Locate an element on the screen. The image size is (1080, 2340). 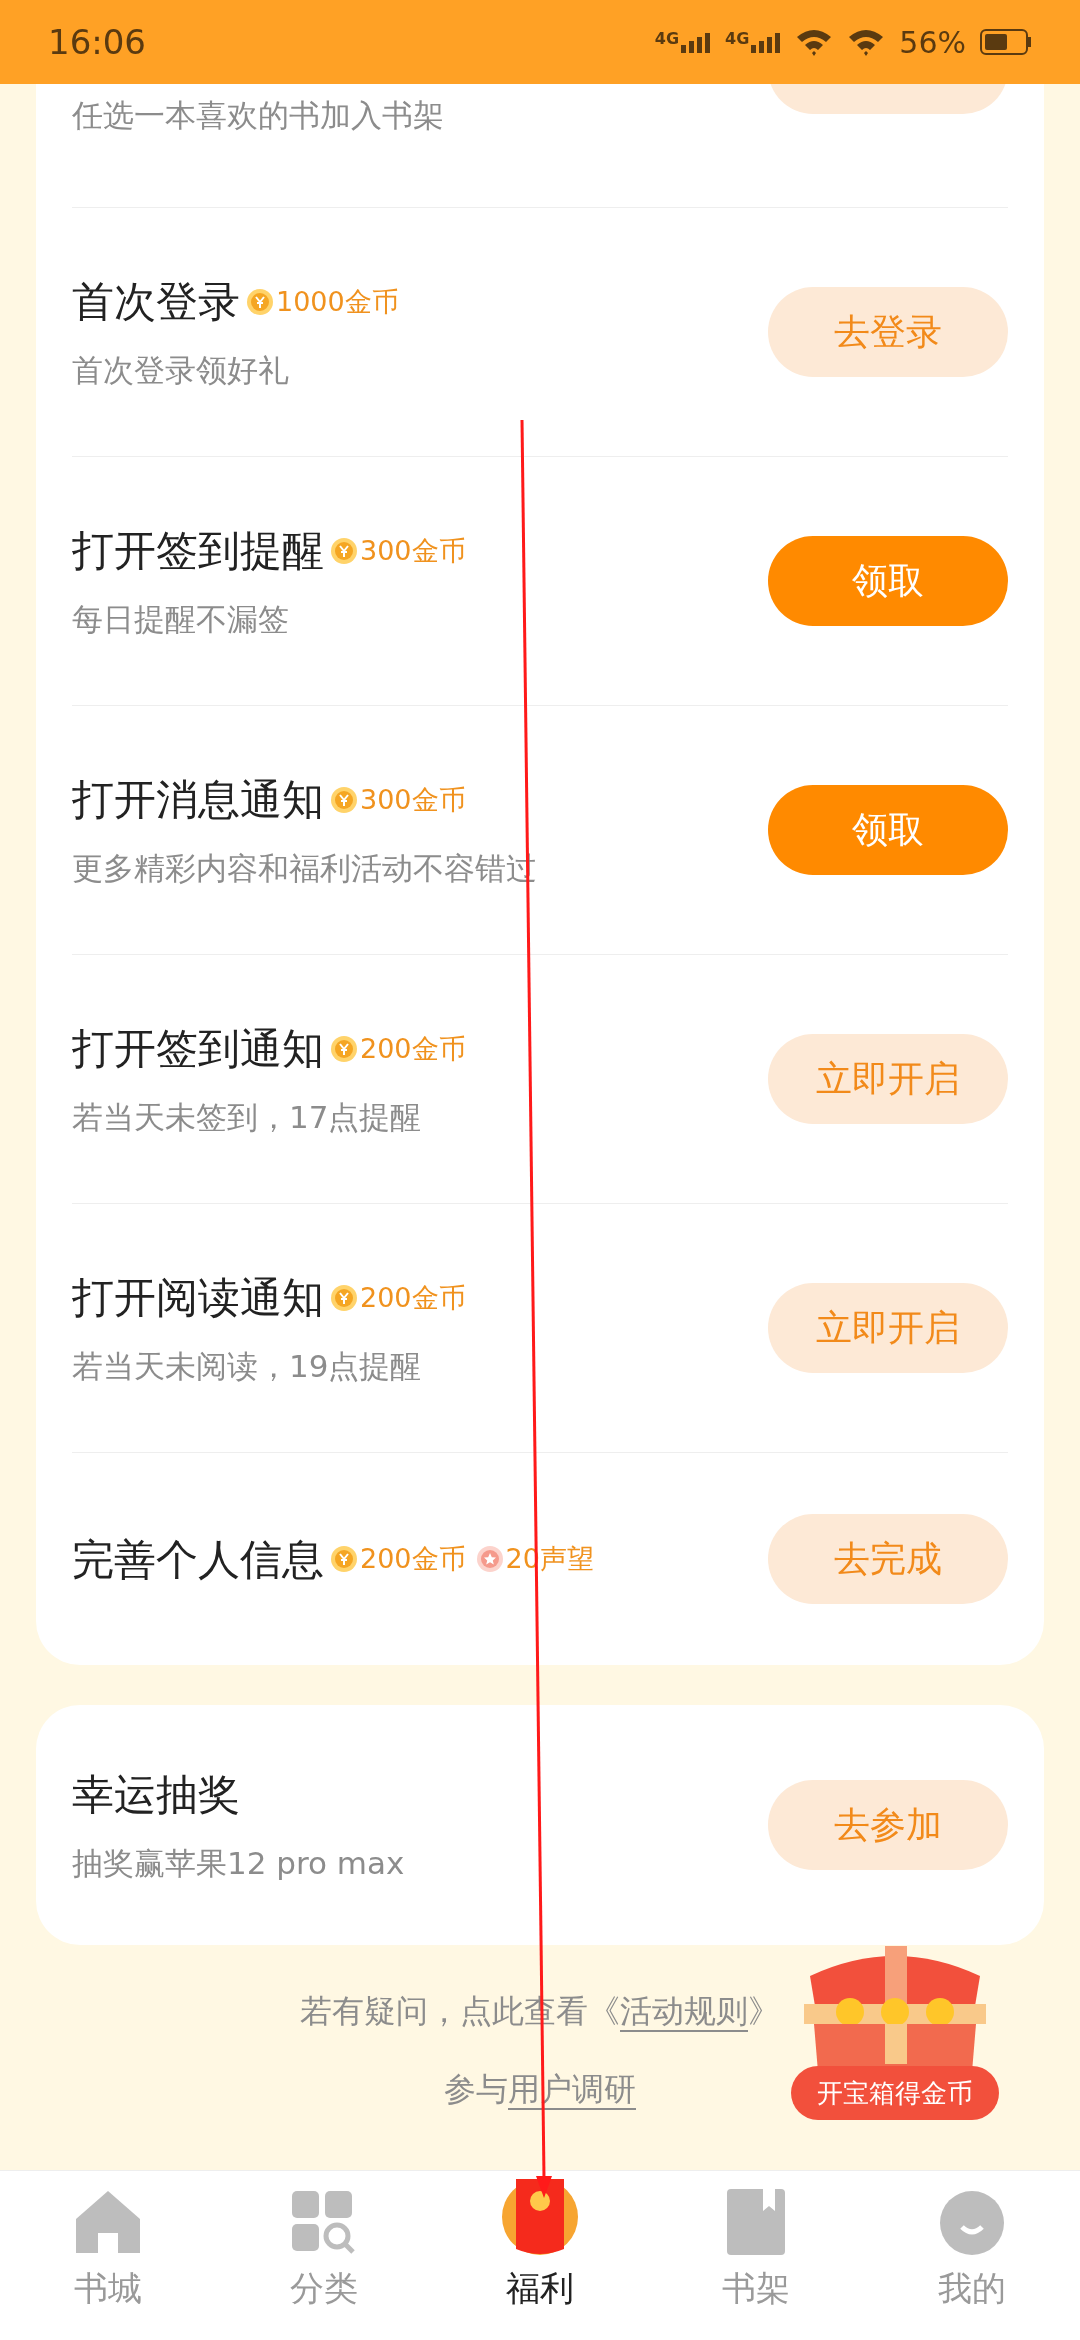
task-description: 若当天未签到，17点提醒 is located at coordinates (247, 1118).